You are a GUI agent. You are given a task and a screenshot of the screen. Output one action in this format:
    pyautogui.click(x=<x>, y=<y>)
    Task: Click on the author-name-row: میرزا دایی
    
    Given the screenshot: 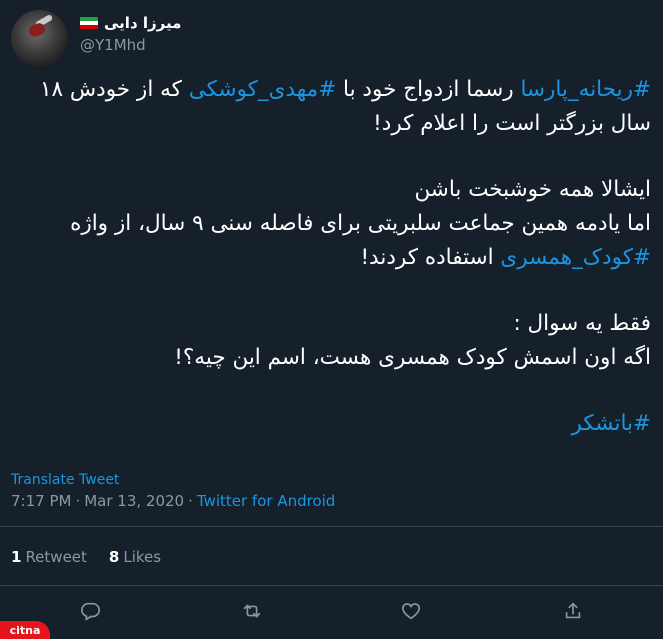 What is the action you would take?
    pyautogui.click(x=130, y=23)
    